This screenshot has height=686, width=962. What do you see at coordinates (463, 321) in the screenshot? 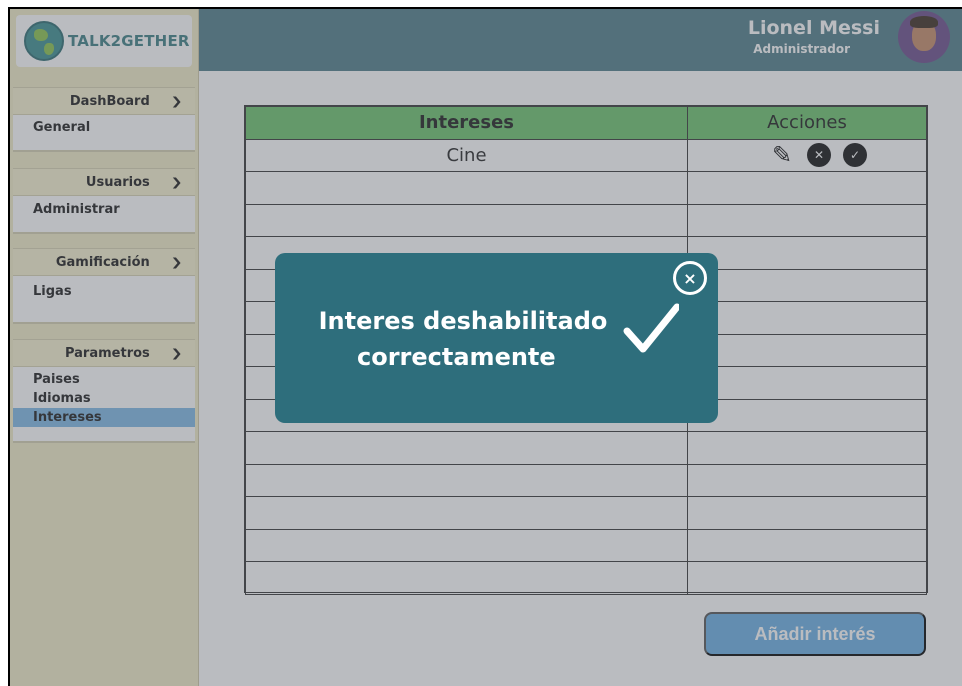
I see `modal-message-line1: Interes deshabilitado` at bounding box center [463, 321].